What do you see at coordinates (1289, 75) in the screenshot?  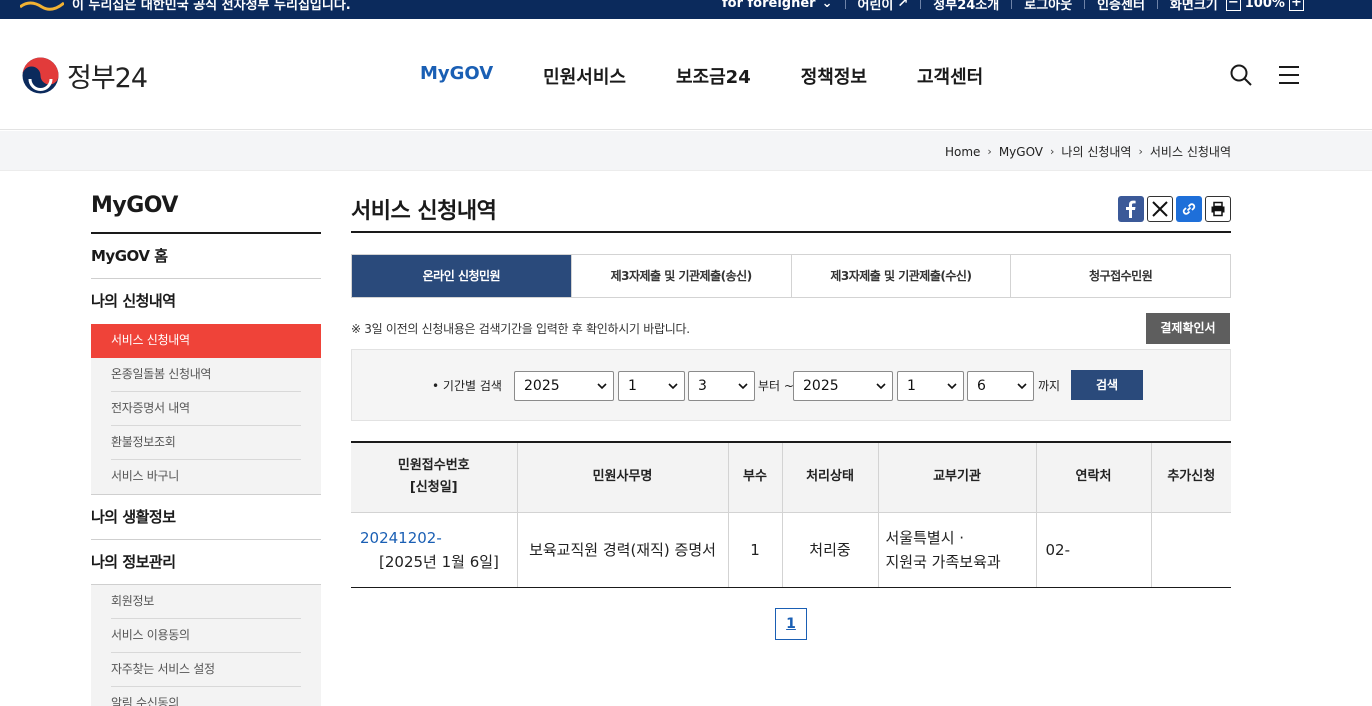 I see `menu-icon` at bounding box center [1289, 75].